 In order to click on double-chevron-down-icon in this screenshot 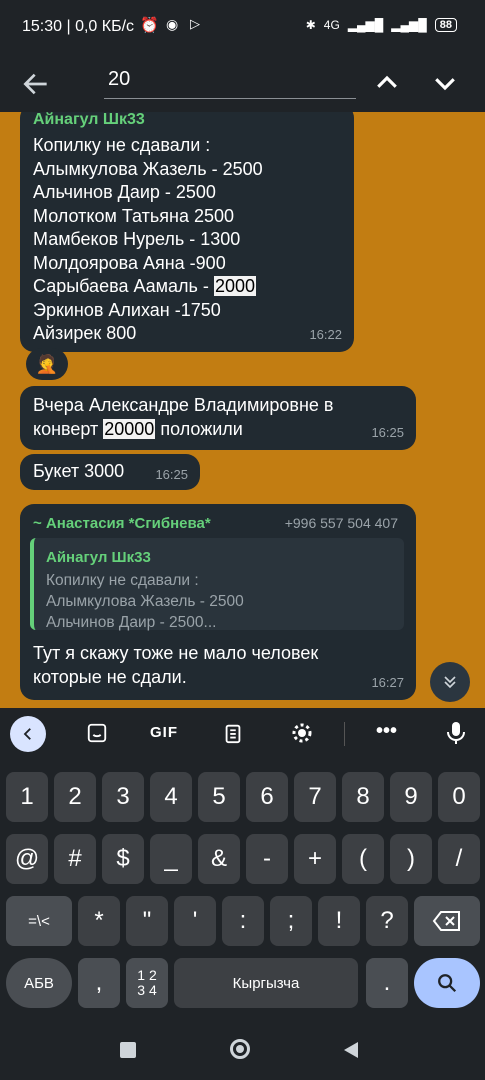, I will do `click(450, 682)`.